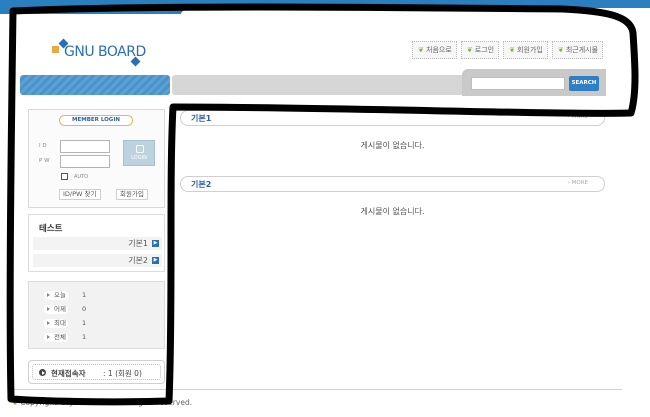 The width and height of the screenshot is (650, 417). Describe the element at coordinates (68, 373) in the screenshot. I see `current-users-label: 현재접속자` at that location.